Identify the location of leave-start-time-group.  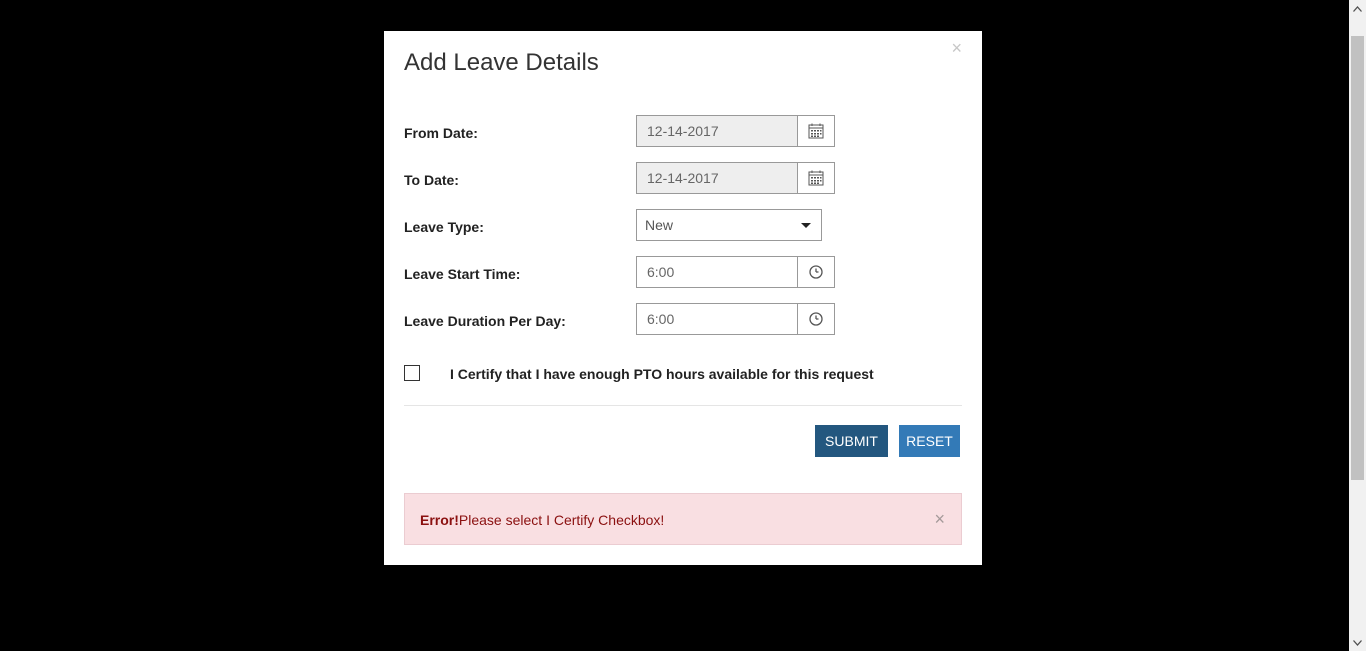
(735, 272).